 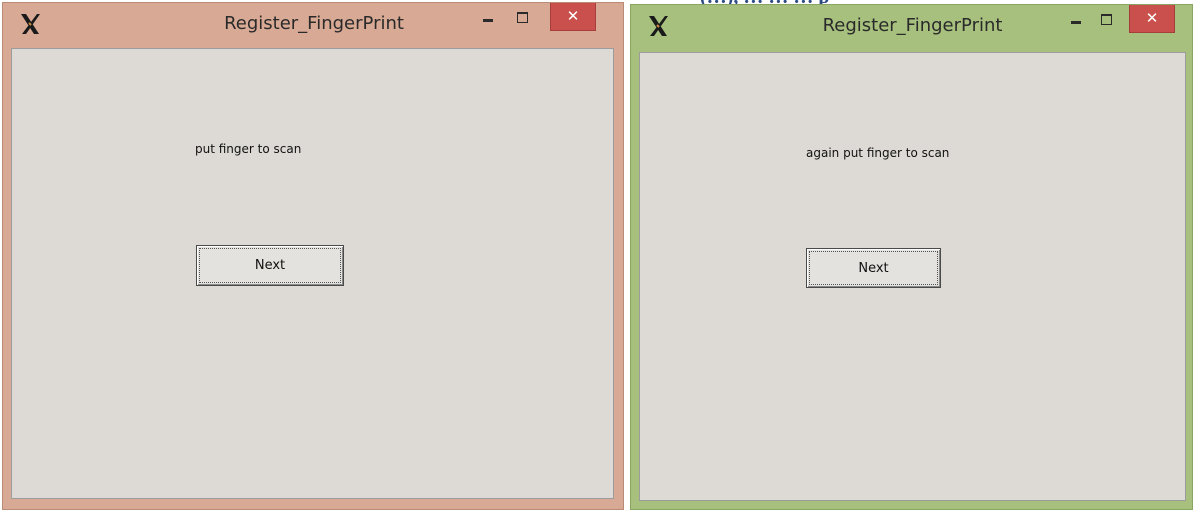 I want to click on scan-prompt-label: put finger to scan, so click(x=248, y=149).